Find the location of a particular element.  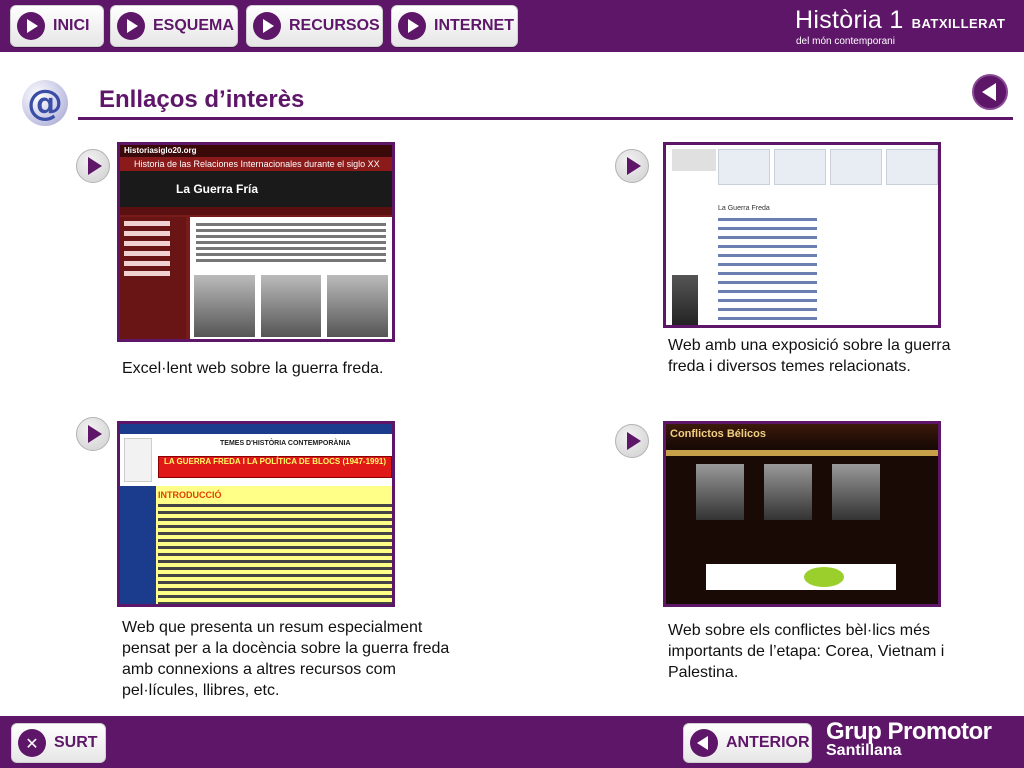

title-divider is located at coordinates (545, 118).